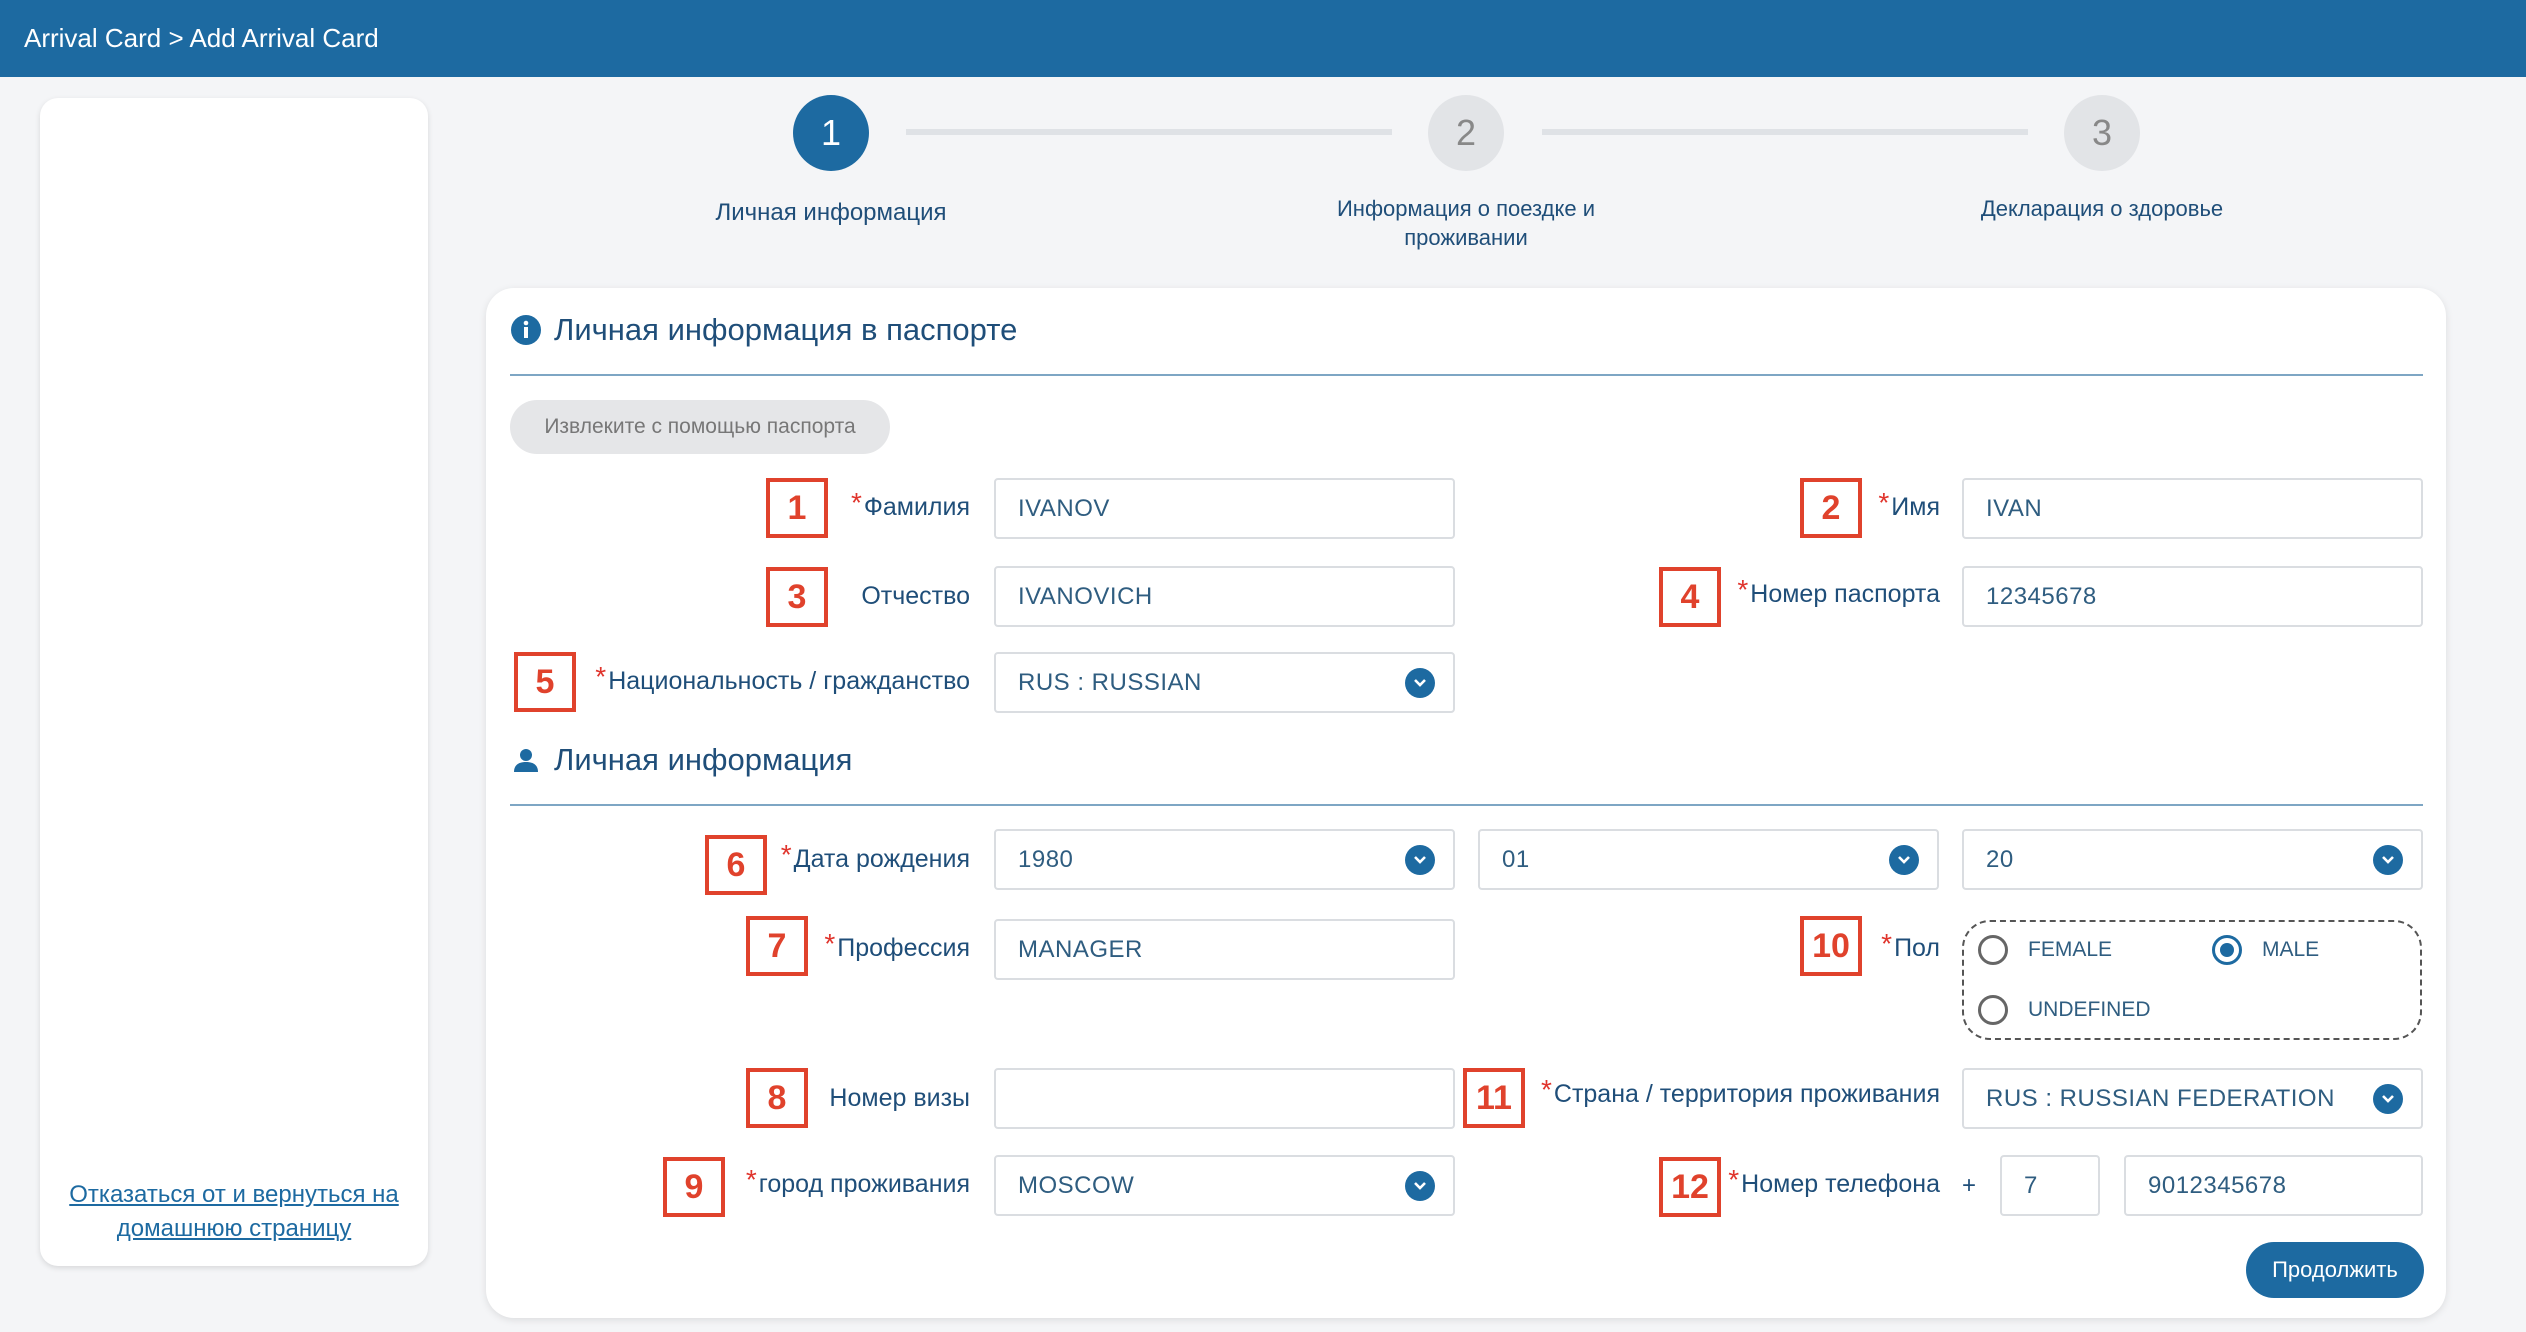 This screenshot has height=1332, width=2526. I want to click on section-divider, so click(1466, 375).